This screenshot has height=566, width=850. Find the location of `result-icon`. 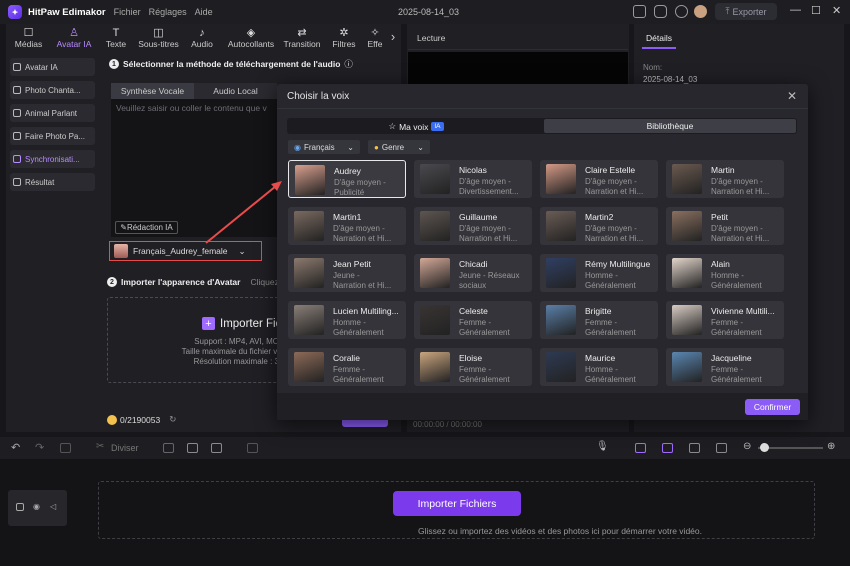

result-icon is located at coordinates (17, 182).